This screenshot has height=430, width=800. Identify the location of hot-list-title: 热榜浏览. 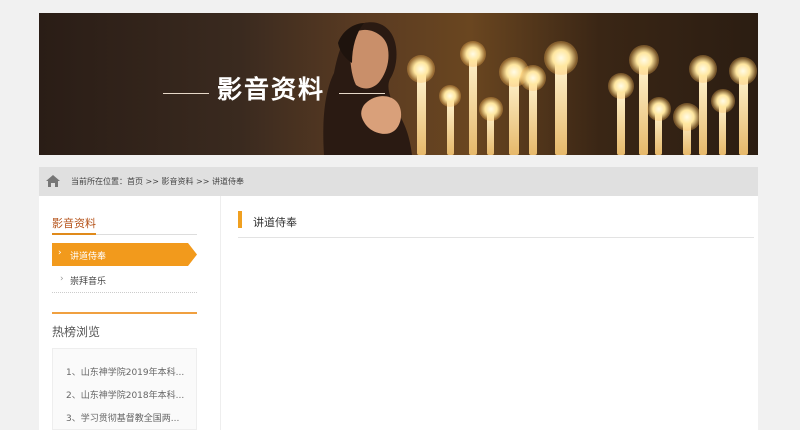
(76, 332).